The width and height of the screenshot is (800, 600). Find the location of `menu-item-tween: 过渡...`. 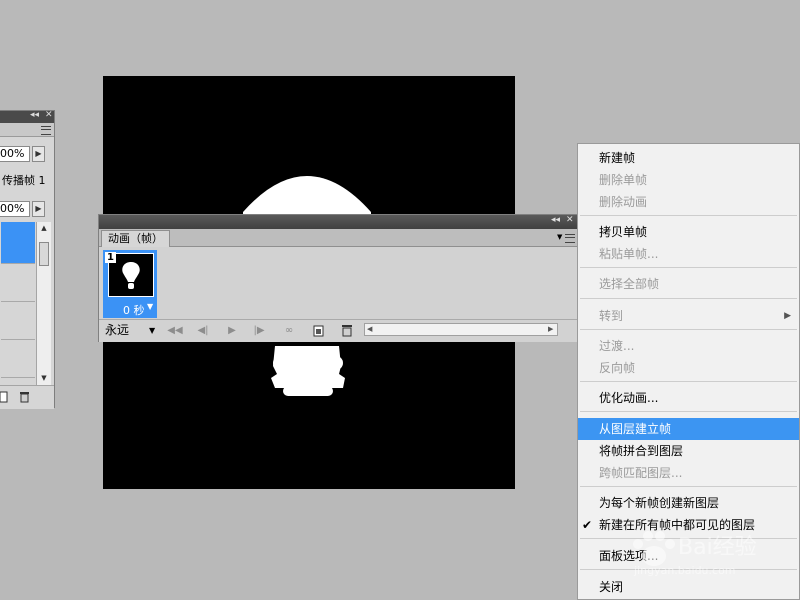

menu-item-tween: 过渡... is located at coordinates (688, 346).